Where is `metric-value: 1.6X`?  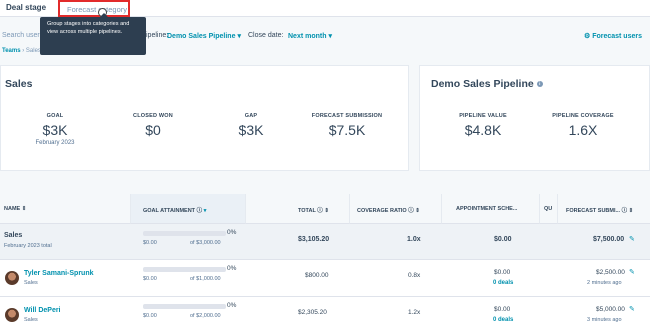
metric-value: 1.6X is located at coordinates (583, 130).